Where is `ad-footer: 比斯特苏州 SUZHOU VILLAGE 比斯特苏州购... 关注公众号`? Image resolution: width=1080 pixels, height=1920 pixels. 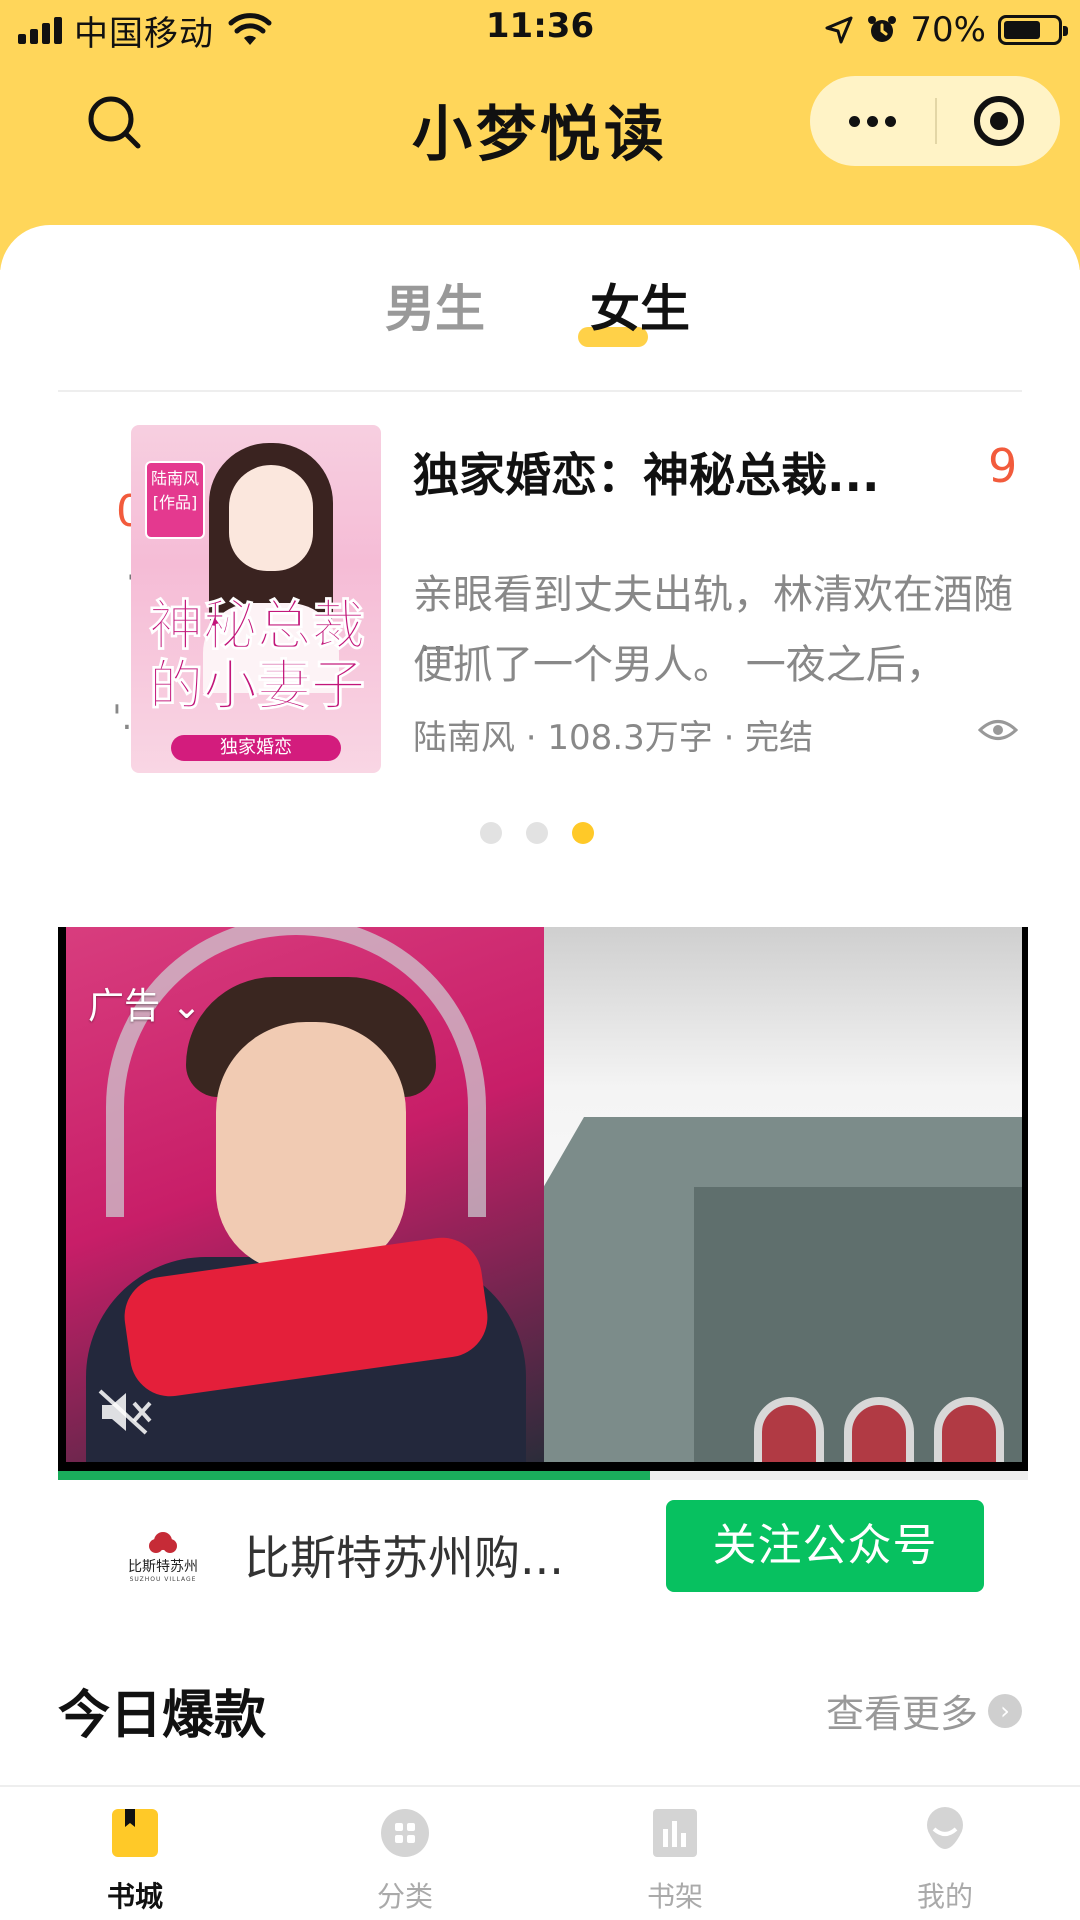 ad-footer: 比斯特苏州 SUZHOU VILLAGE 比斯特苏州购... 关注公众号 is located at coordinates (543, 1570).